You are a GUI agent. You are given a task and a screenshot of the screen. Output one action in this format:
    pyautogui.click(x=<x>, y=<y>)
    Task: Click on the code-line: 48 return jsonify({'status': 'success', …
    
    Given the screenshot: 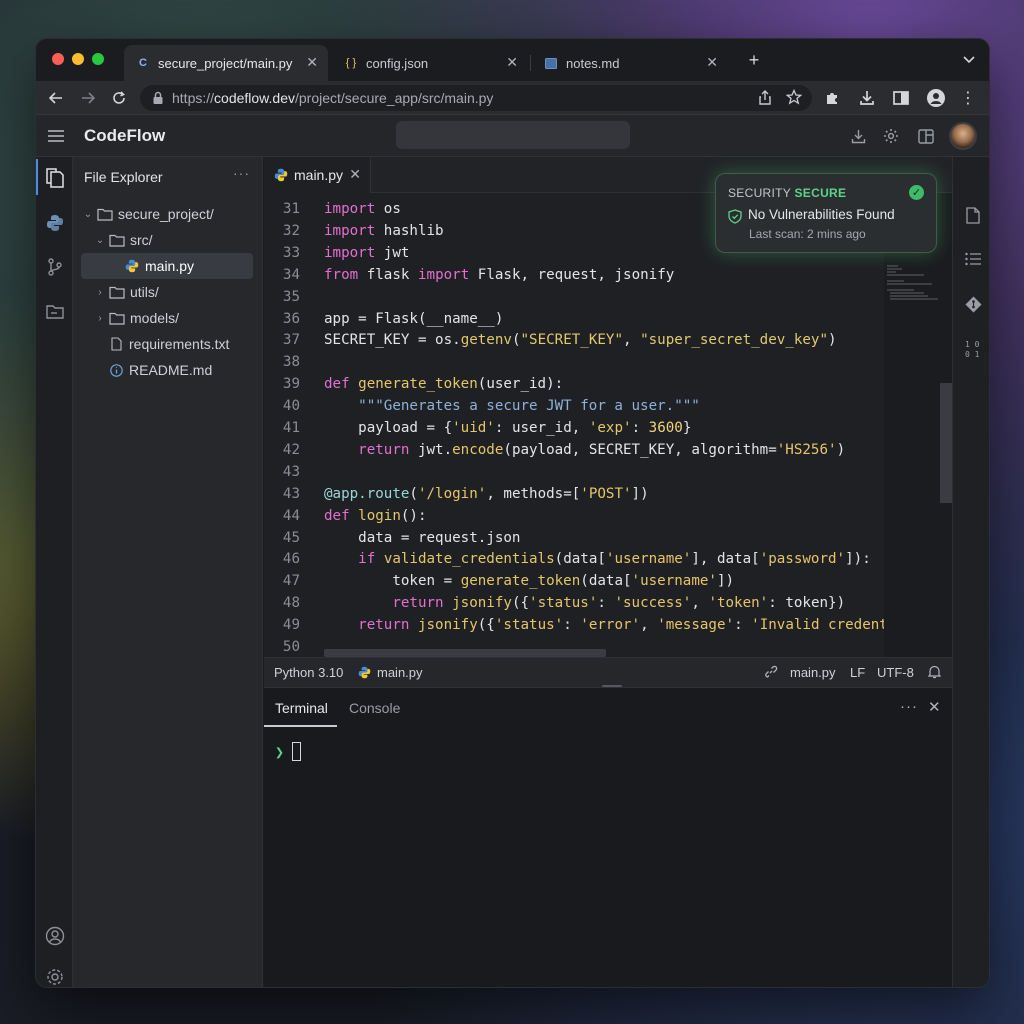 What is the action you would take?
    pyautogui.click(x=574, y=603)
    